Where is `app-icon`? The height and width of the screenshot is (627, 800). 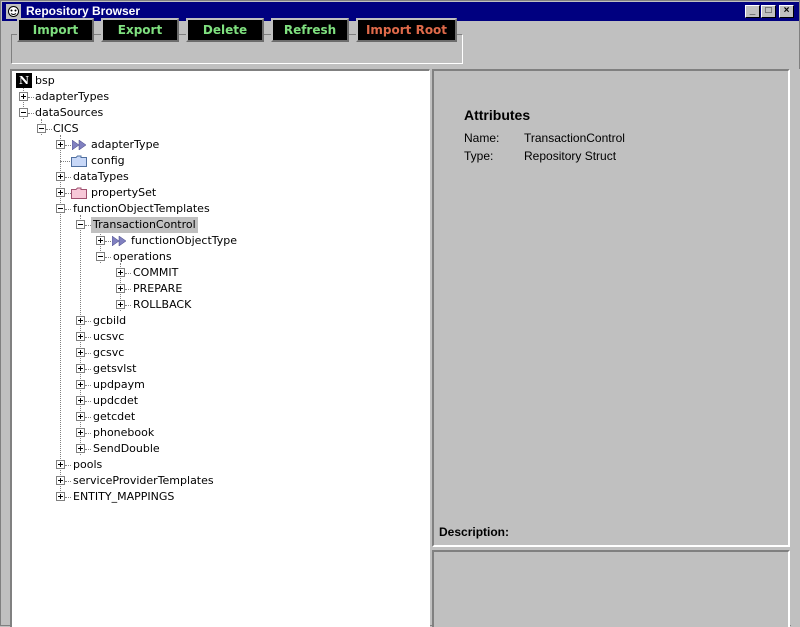
app-icon is located at coordinates (13, 11).